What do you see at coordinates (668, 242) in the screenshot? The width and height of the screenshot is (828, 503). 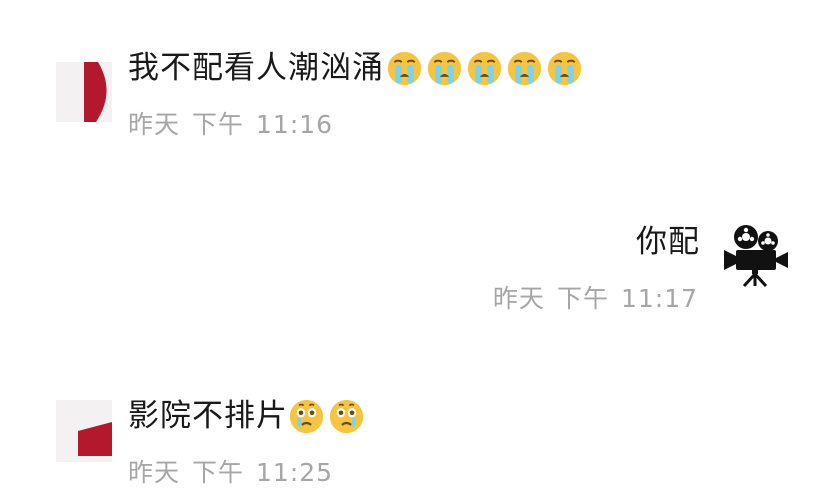 I see `message-text: 你配` at bounding box center [668, 242].